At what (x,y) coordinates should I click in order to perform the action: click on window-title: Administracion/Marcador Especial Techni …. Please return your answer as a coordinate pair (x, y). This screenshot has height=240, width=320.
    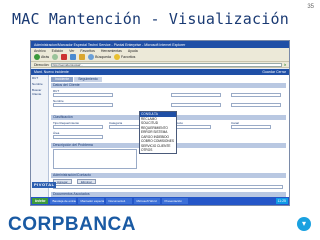
    Looking at the image, I should click on (110, 44).